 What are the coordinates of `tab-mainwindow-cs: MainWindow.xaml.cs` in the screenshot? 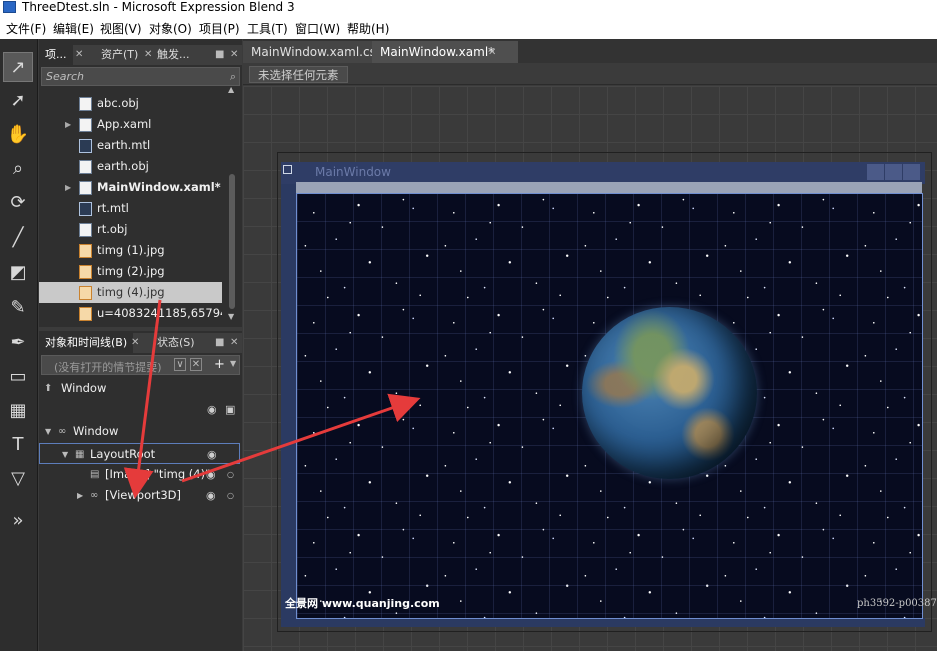 It's located at (313, 52).